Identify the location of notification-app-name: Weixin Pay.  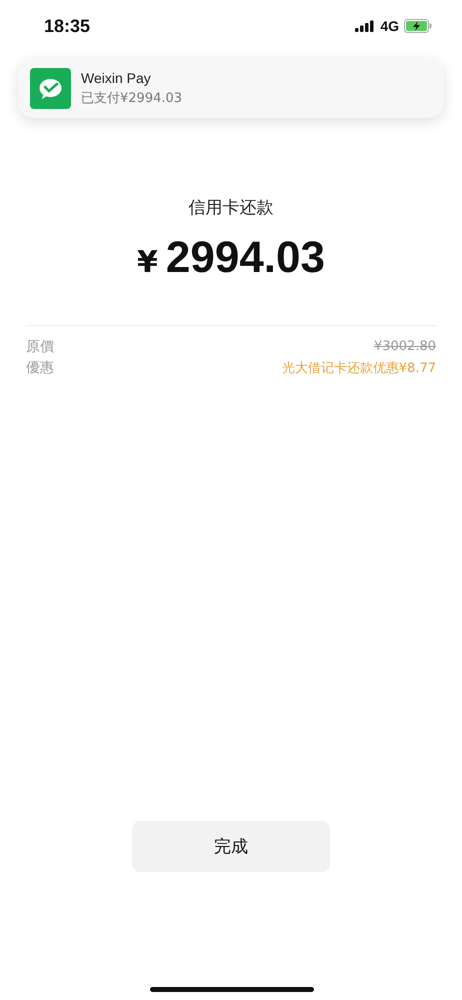
(116, 78).